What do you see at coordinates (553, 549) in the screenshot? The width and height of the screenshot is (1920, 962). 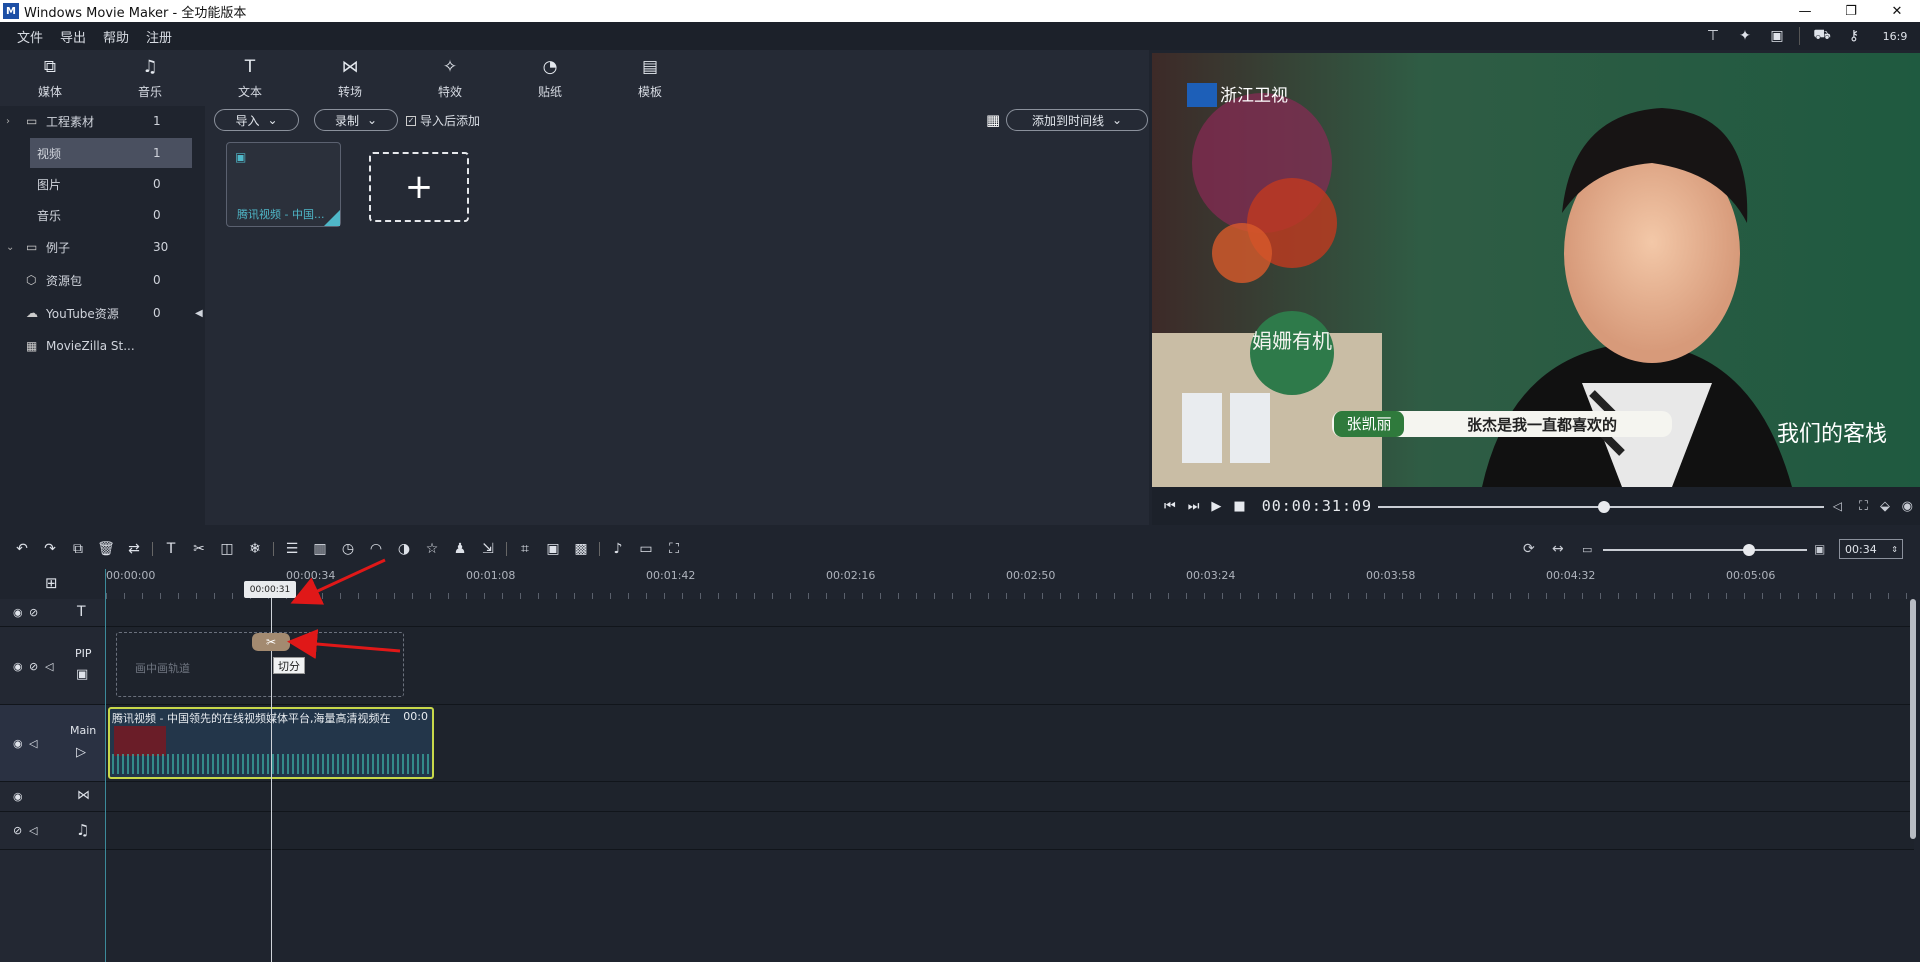 I see `pip-icon: ▣` at bounding box center [553, 549].